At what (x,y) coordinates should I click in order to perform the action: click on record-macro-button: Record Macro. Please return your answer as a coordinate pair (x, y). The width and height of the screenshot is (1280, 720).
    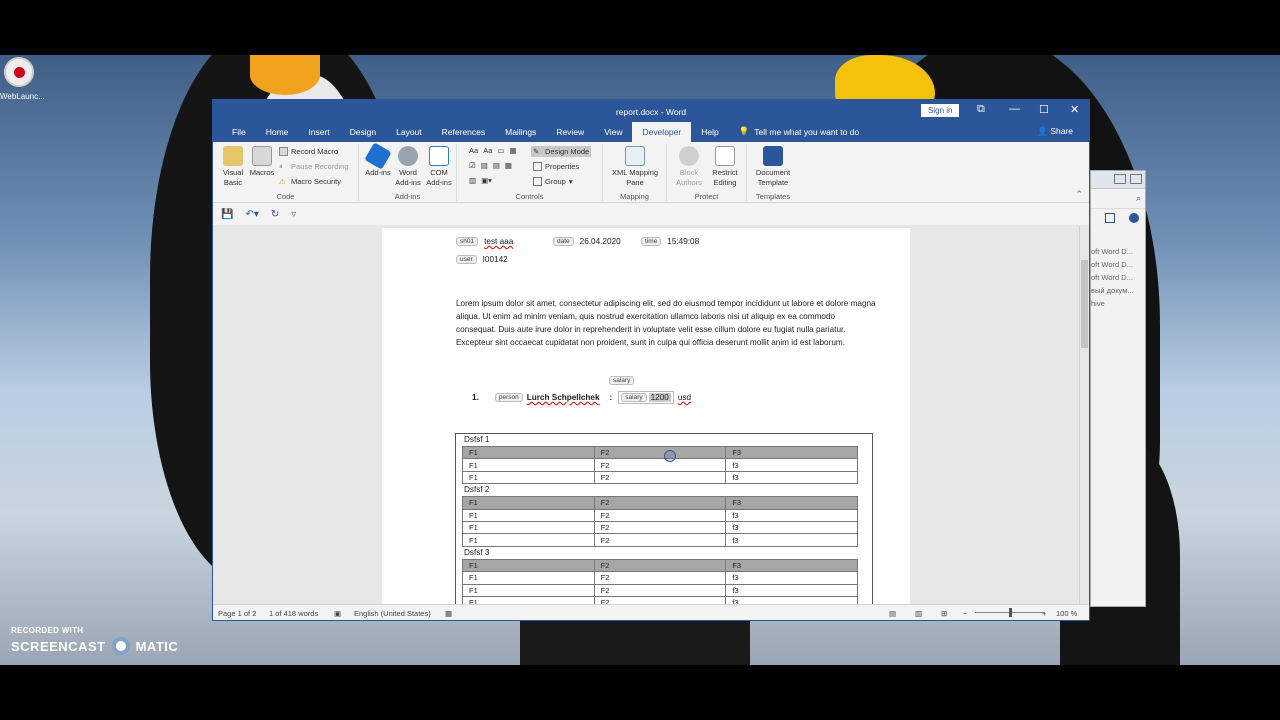
    Looking at the image, I should click on (308, 151).